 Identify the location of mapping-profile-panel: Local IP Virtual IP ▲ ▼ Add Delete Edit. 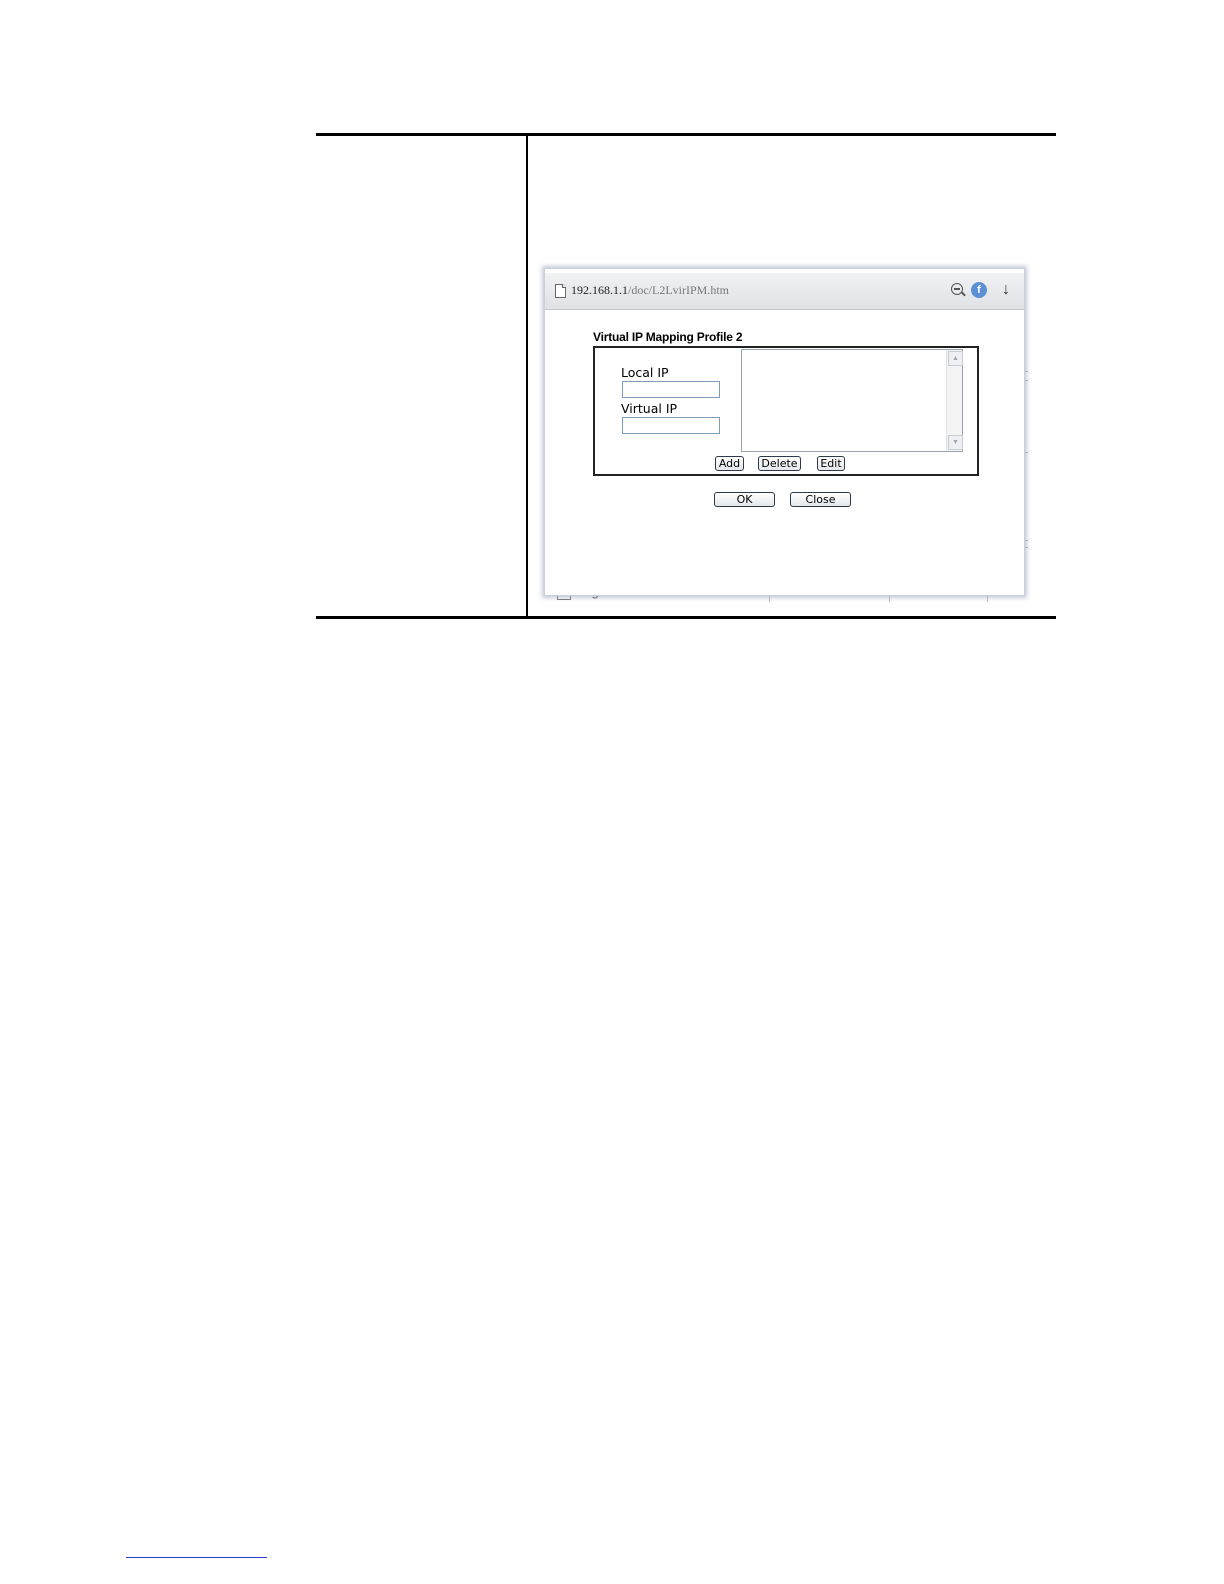
(786, 411).